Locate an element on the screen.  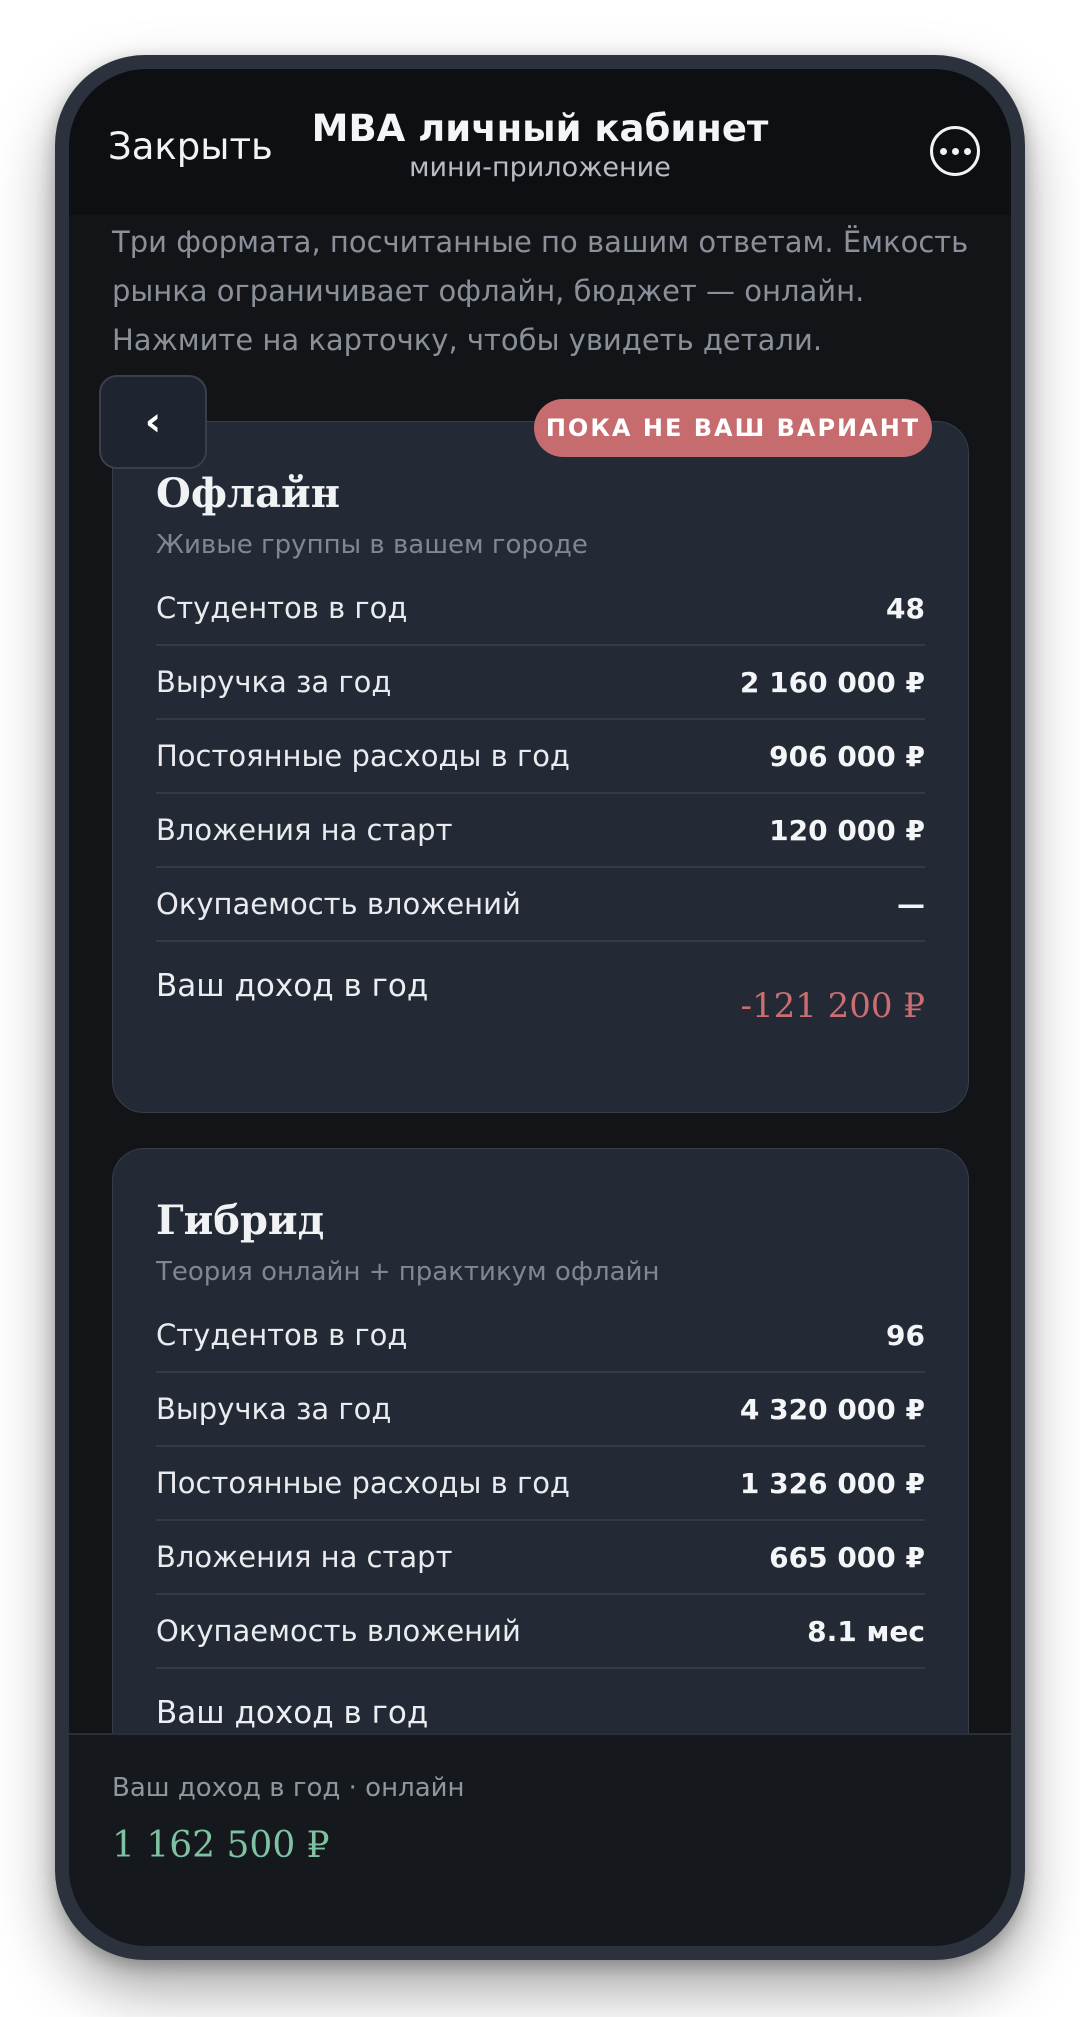
metric-value: 665 000 ₽ is located at coordinates (847, 1557).